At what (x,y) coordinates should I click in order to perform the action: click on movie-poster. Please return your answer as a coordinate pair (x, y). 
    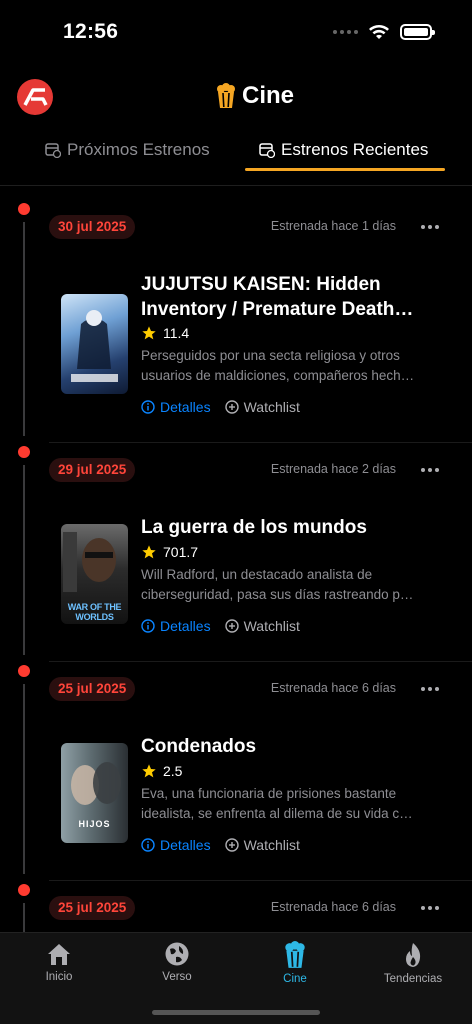
    Looking at the image, I should click on (94, 344).